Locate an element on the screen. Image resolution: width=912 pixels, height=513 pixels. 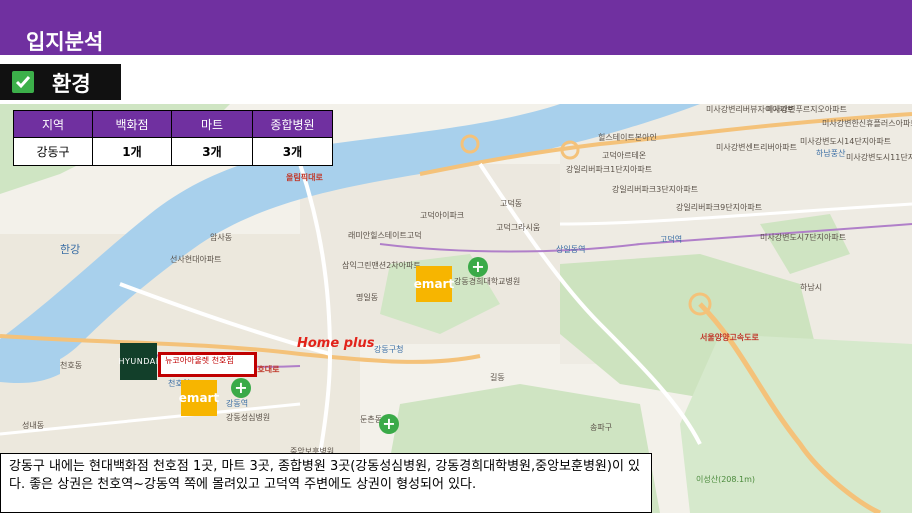
map-label: 고덕동 is located at coordinates (511, 203).